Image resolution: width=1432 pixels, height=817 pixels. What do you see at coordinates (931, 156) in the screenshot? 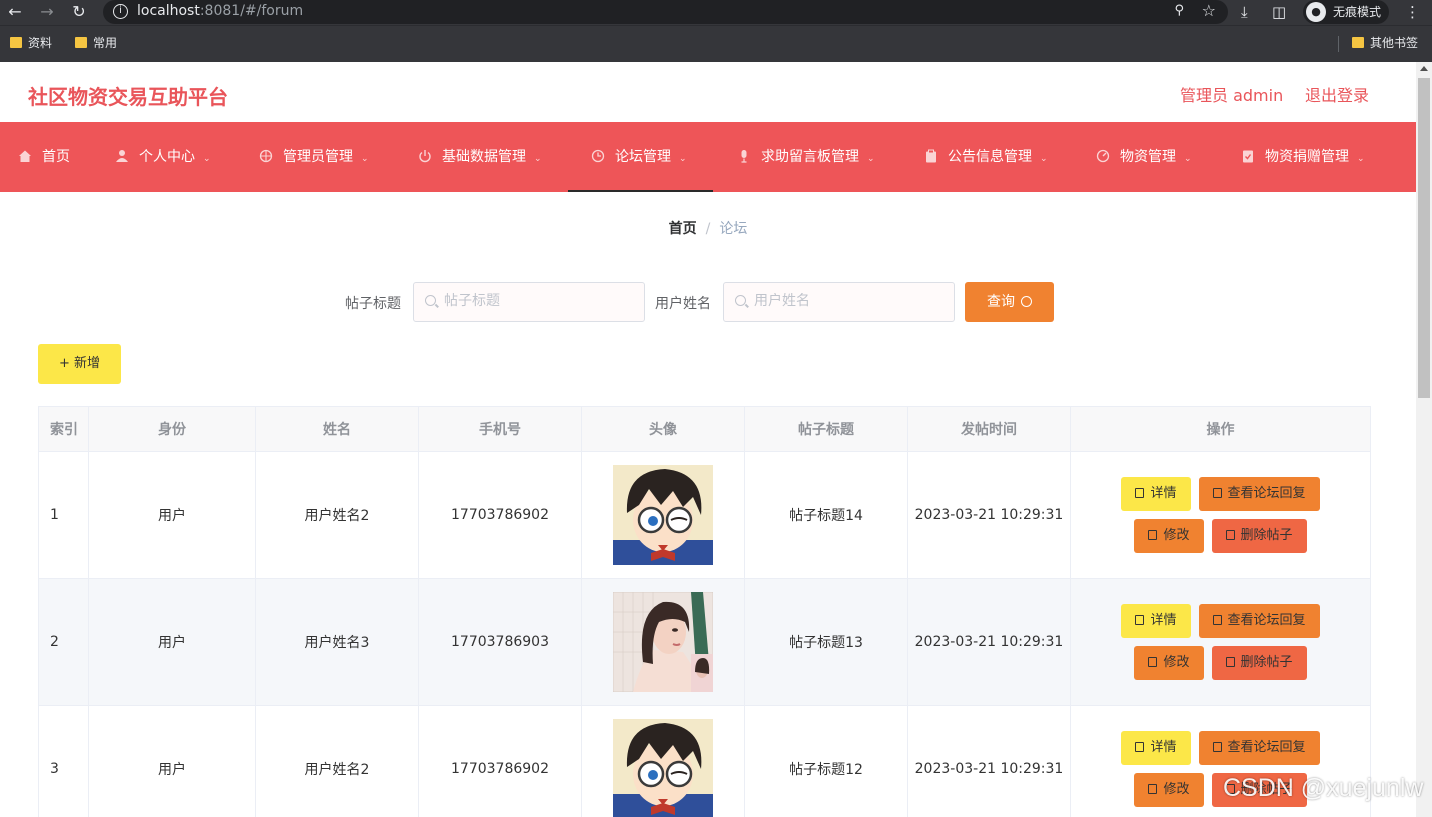
I see `clipboard-icon` at bounding box center [931, 156].